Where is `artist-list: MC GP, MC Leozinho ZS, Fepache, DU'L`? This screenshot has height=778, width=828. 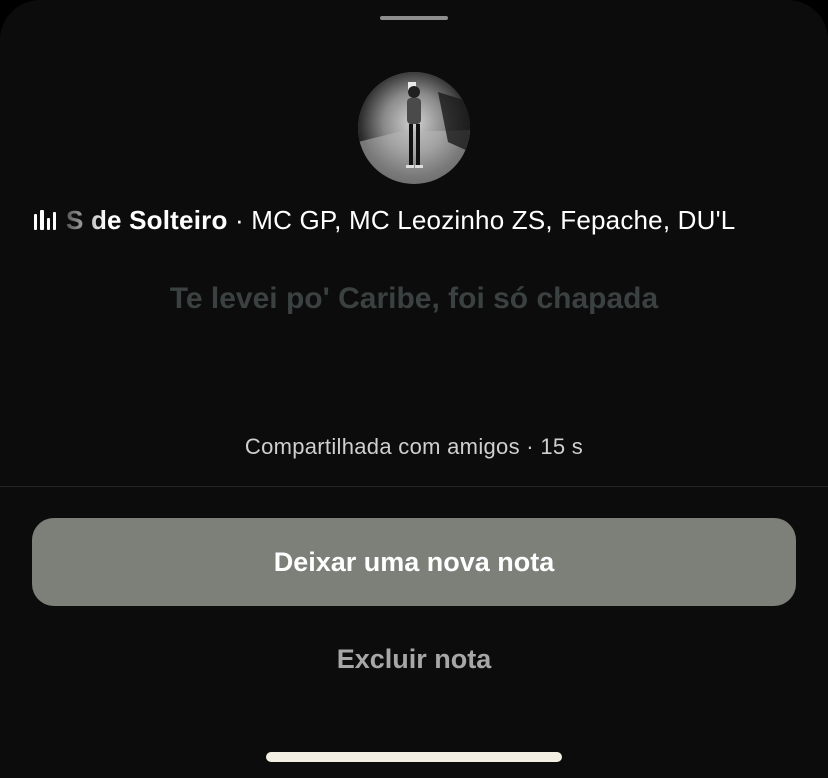 artist-list: MC GP, MC Leozinho ZS, Fepache, DU'L is located at coordinates (493, 219).